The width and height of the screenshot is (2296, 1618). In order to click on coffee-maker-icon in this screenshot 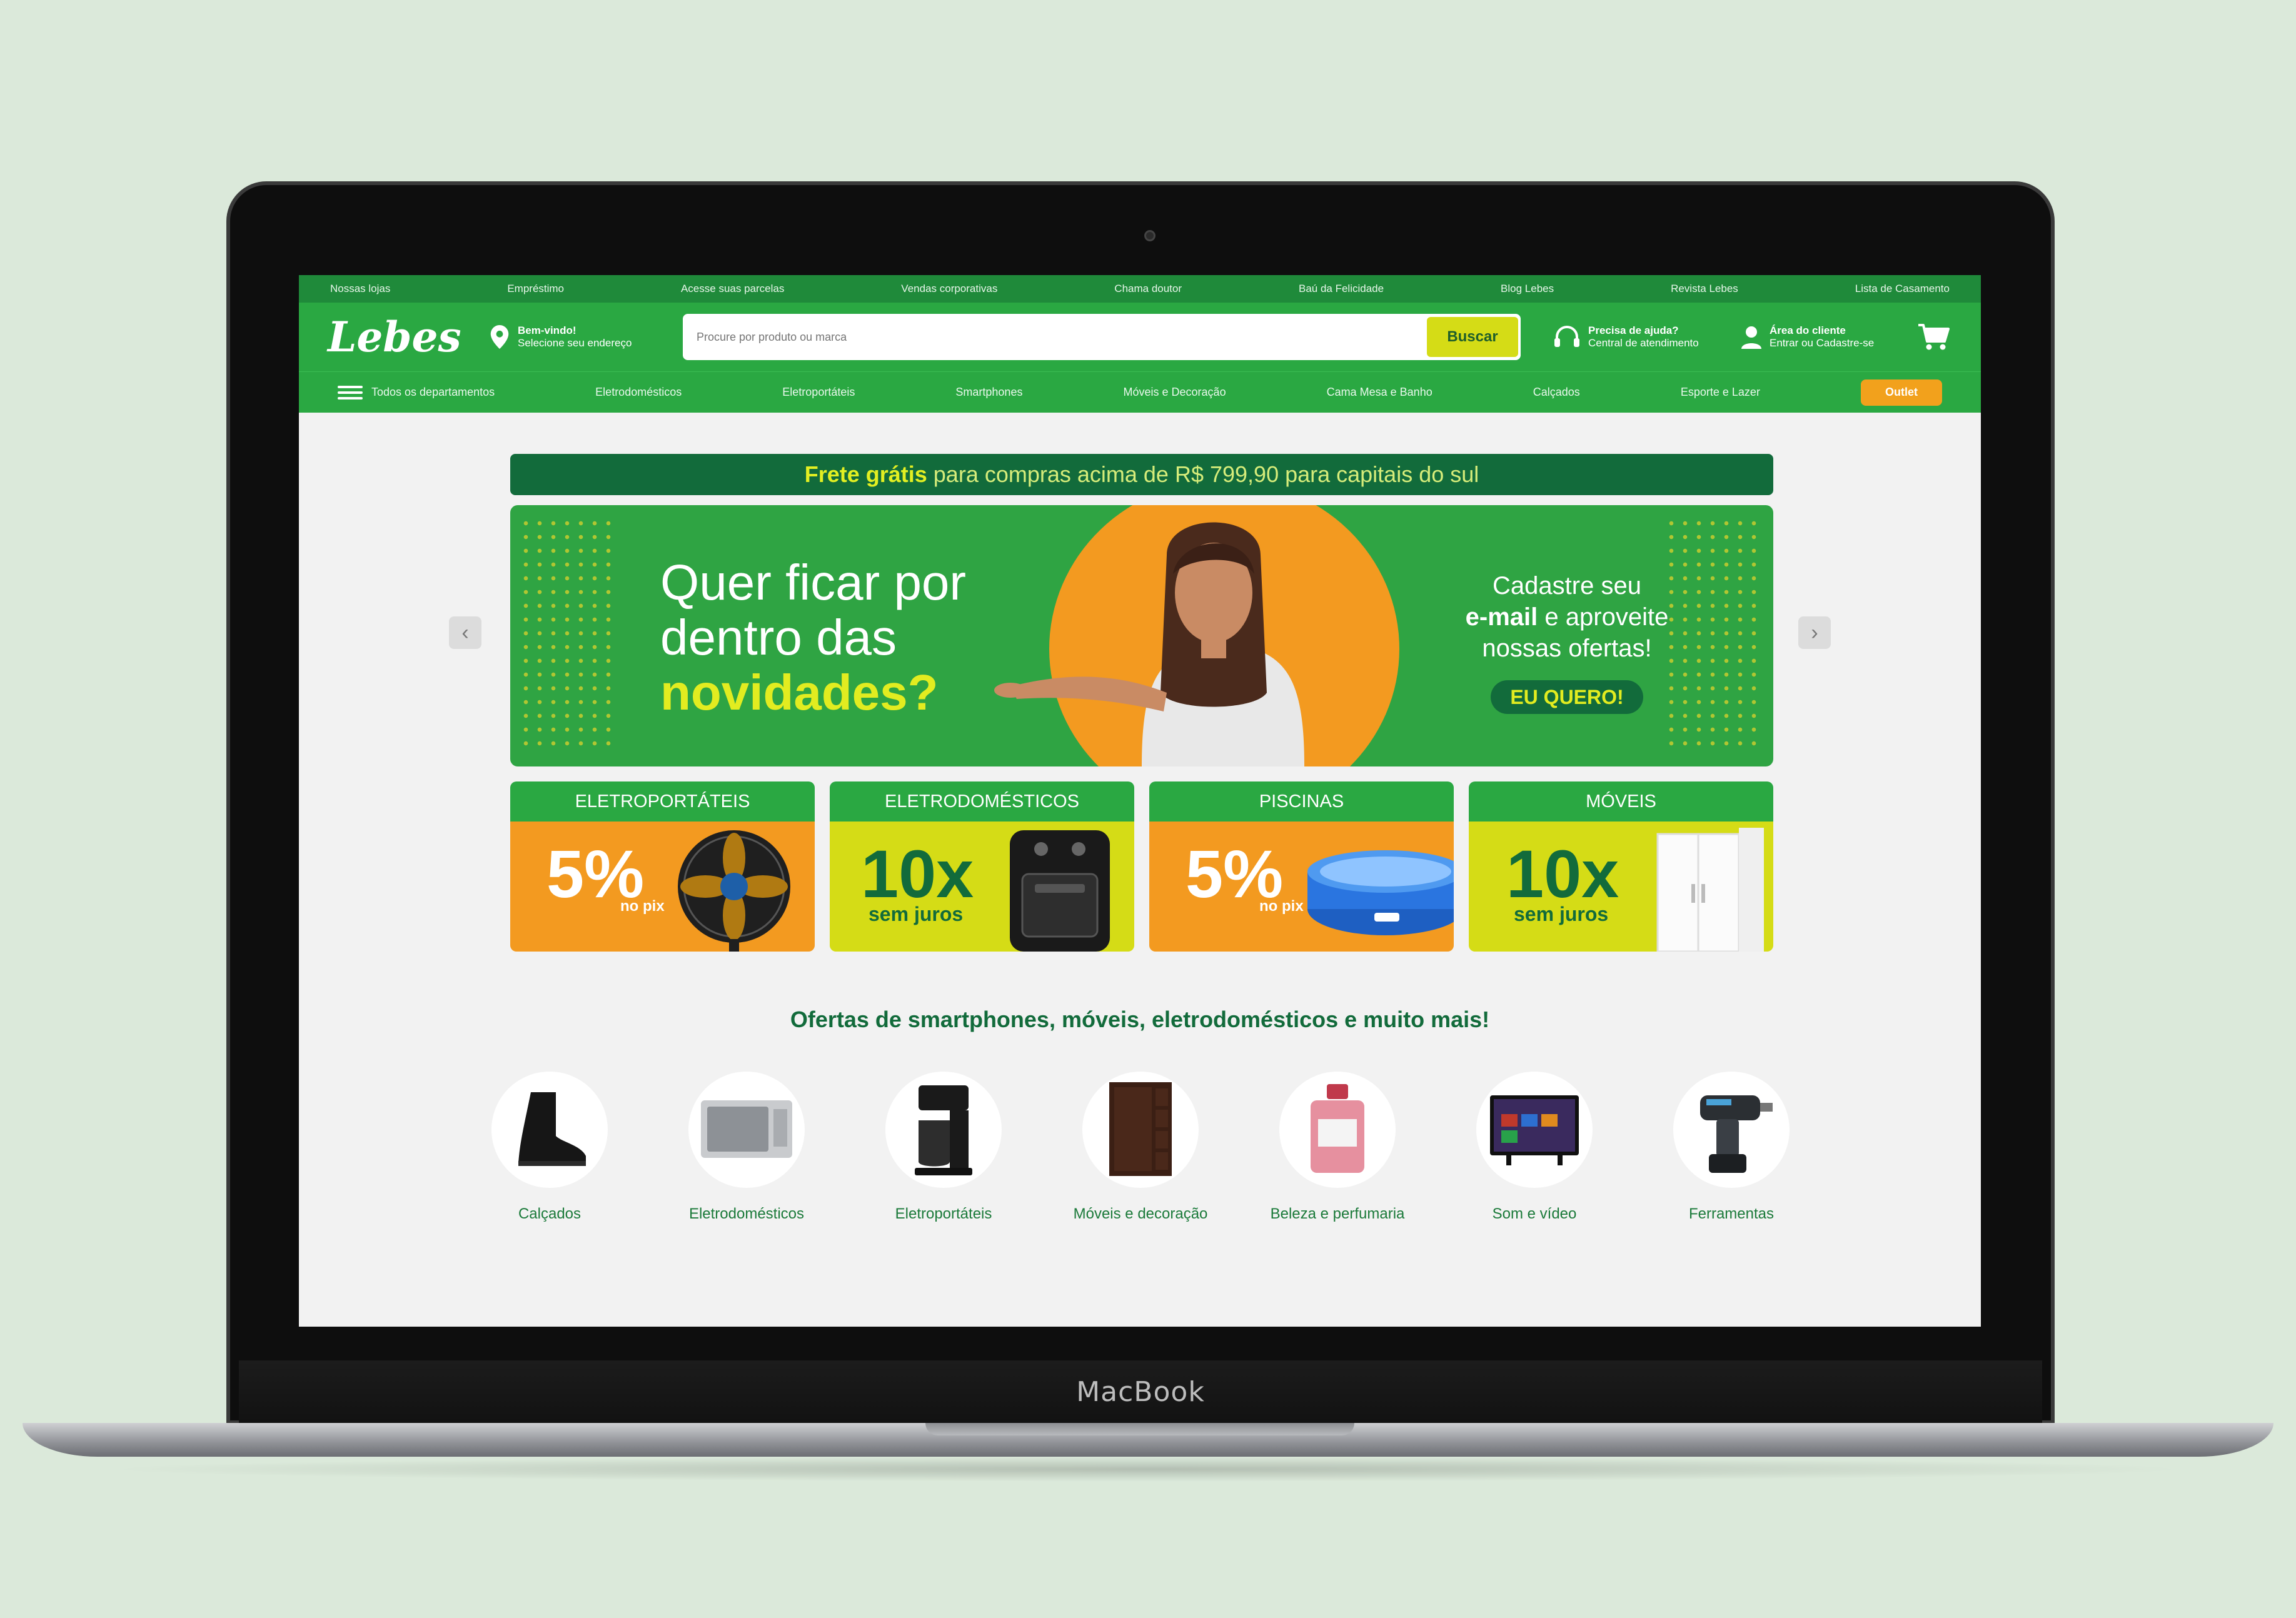, I will do `click(943, 1130)`.